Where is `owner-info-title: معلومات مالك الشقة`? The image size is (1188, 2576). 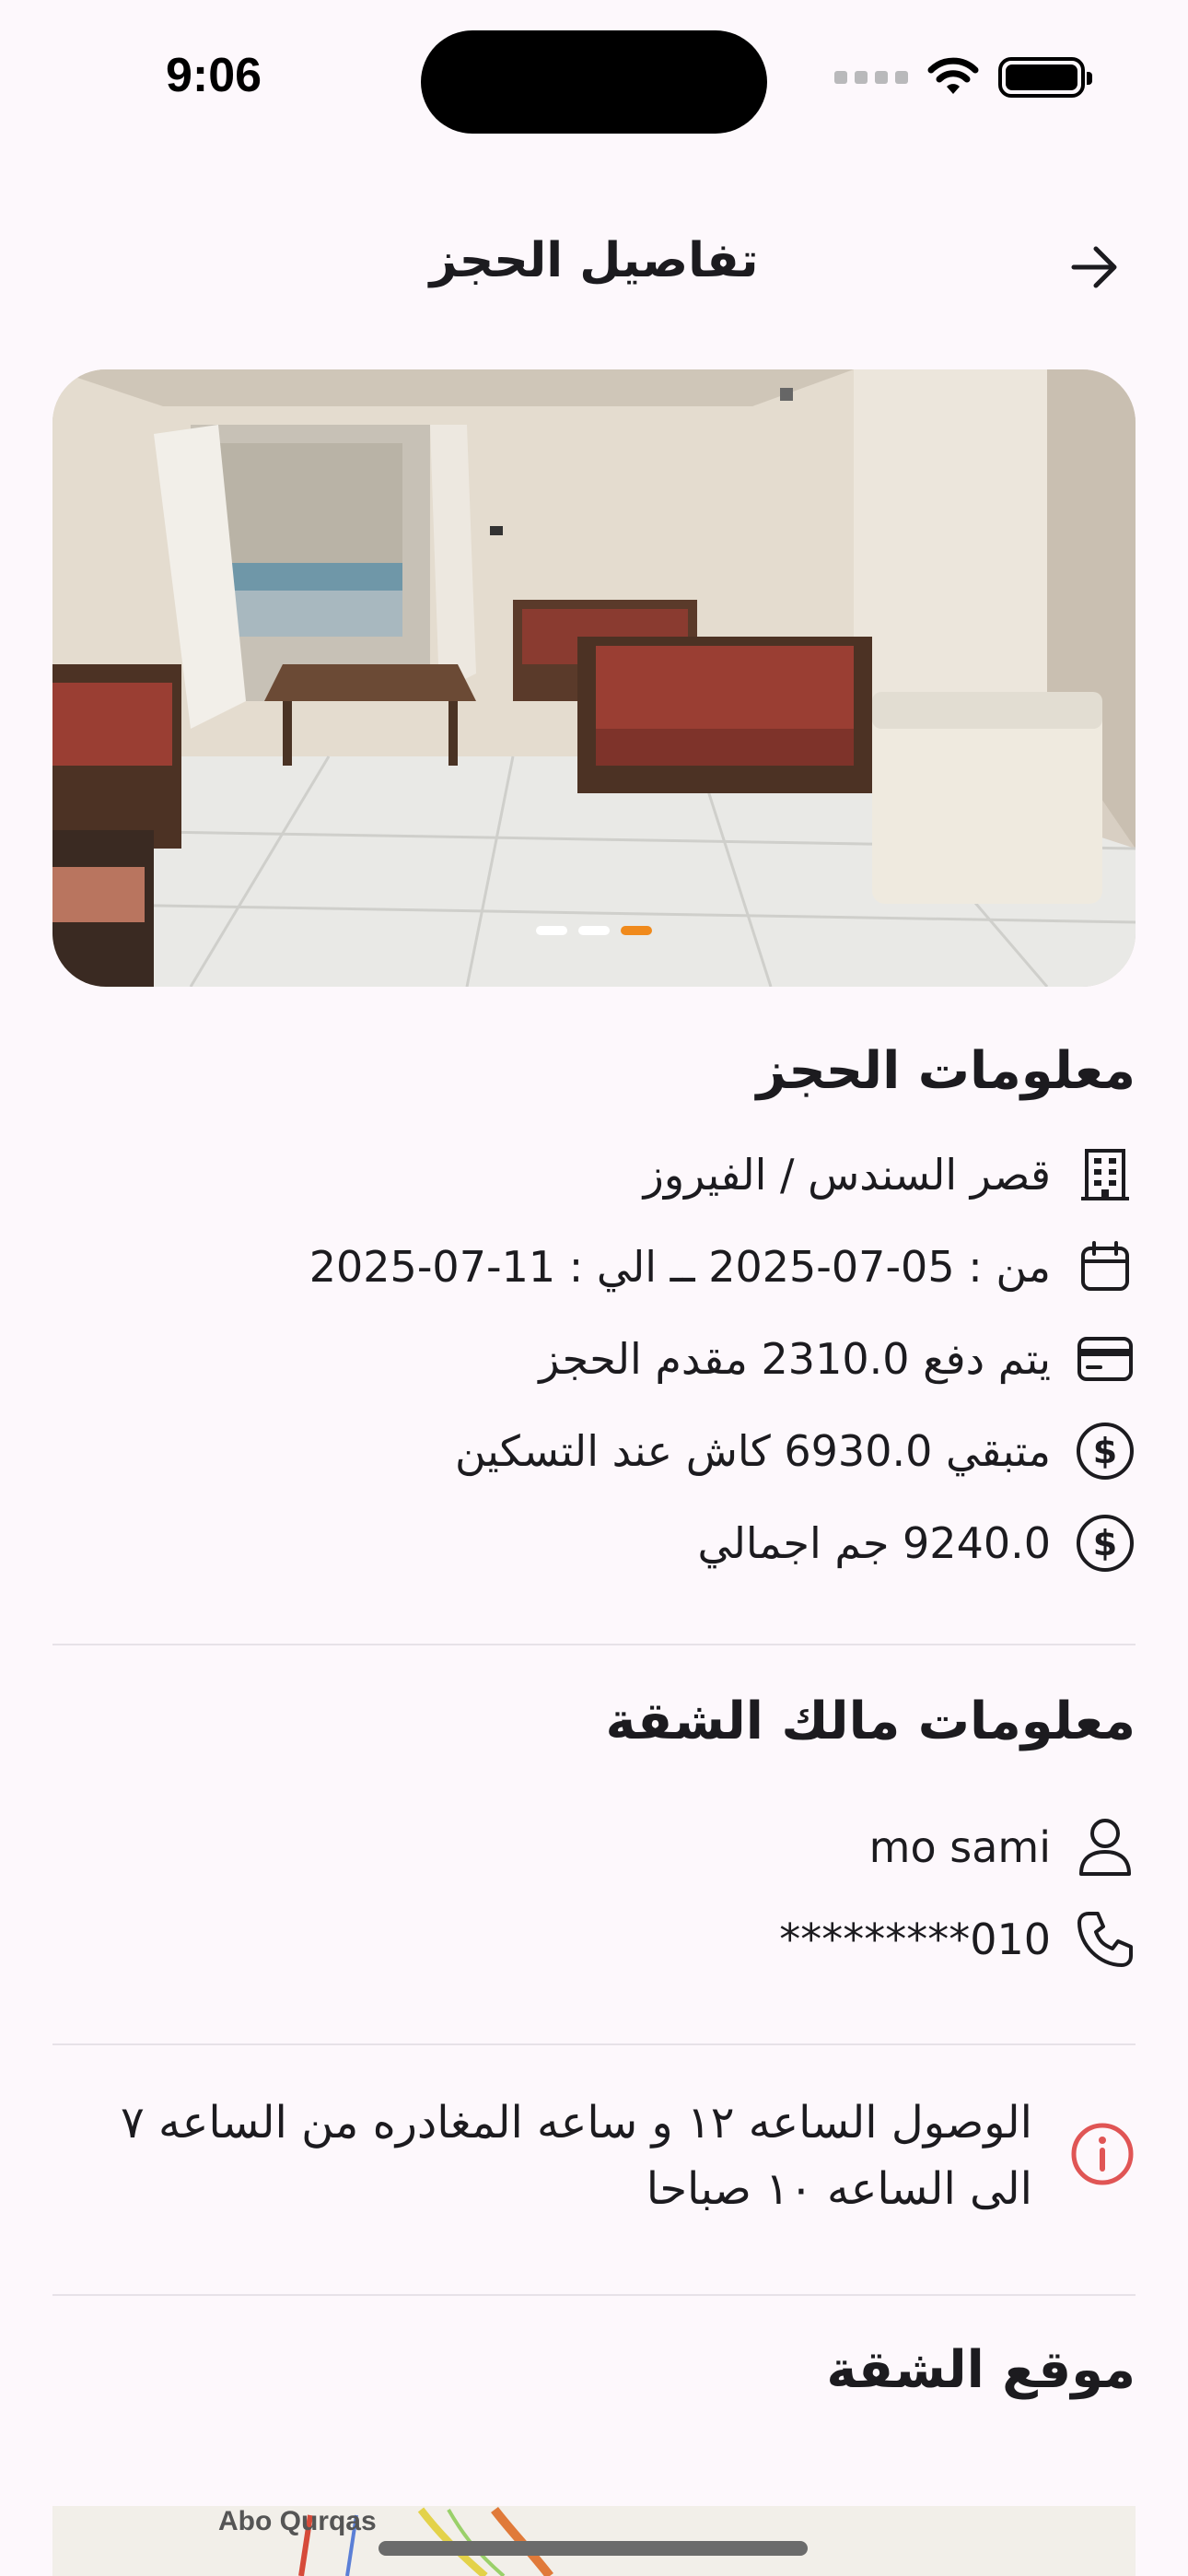
owner-info-title: معلومات مالك الشقة is located at coordinates (870, 1721).